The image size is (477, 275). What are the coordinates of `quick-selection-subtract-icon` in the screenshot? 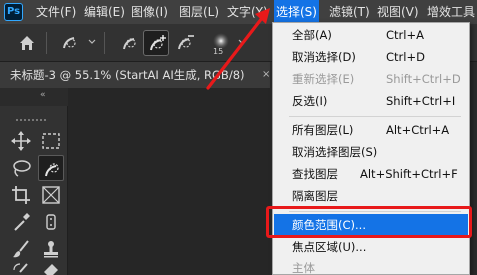 It's located at (185, 43).